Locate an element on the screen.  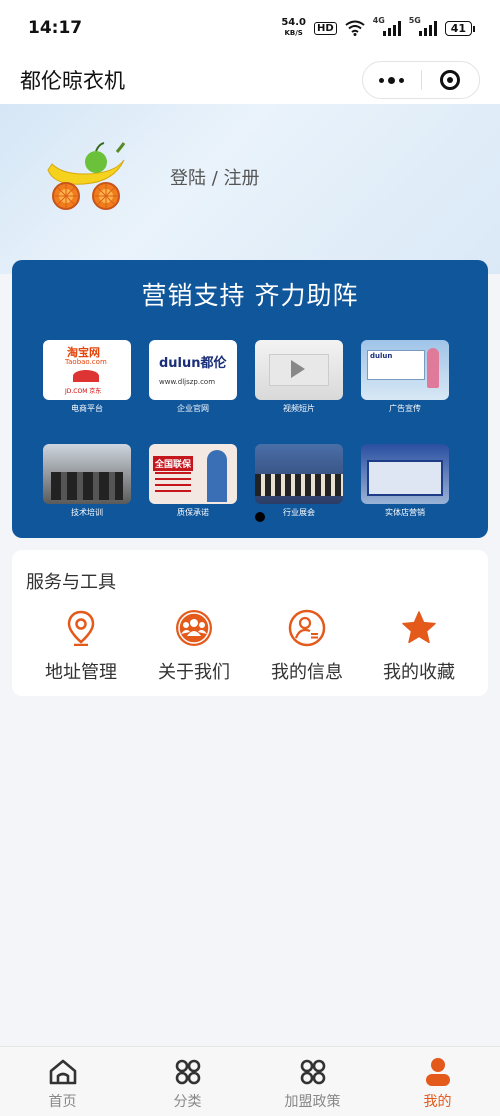
network-speed-unit: KB/S is located at coordinates (293, 33).